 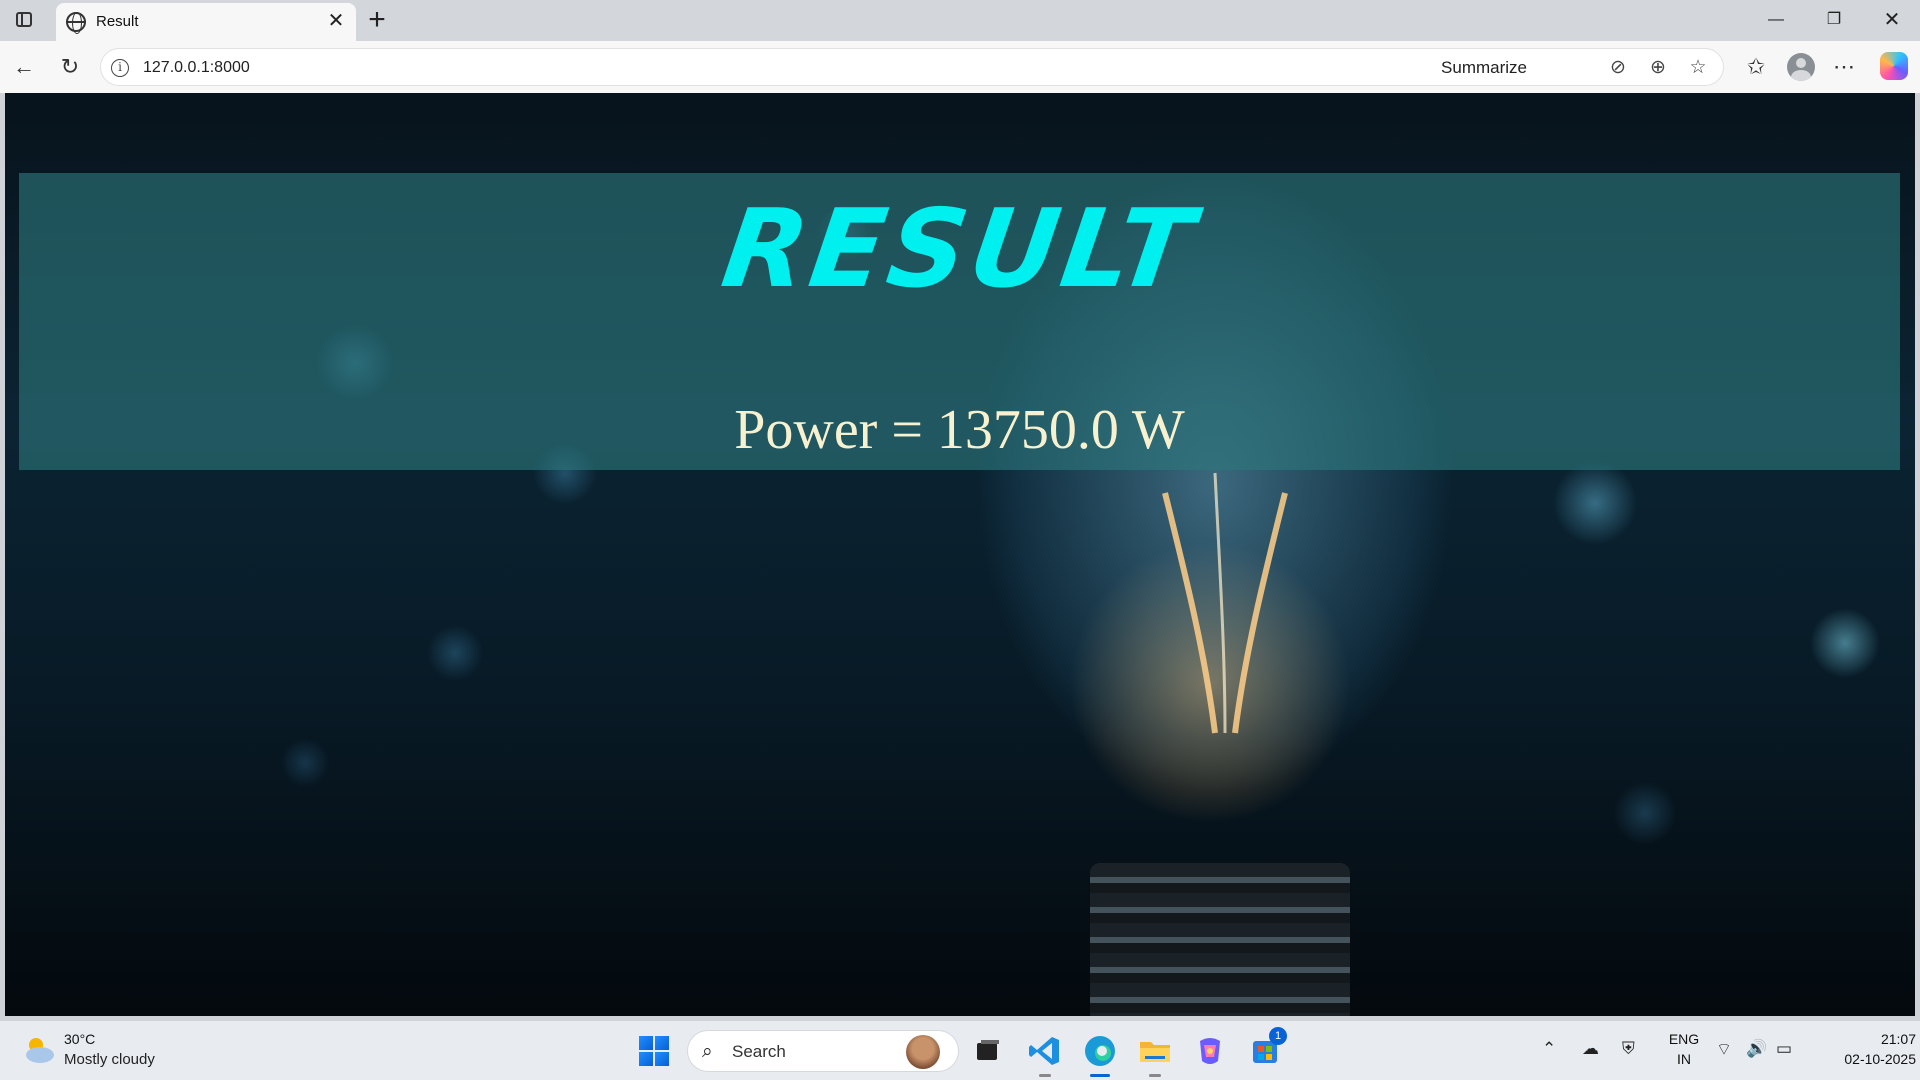 I want to click on search-label: Search, so click(x=759, y=1051).